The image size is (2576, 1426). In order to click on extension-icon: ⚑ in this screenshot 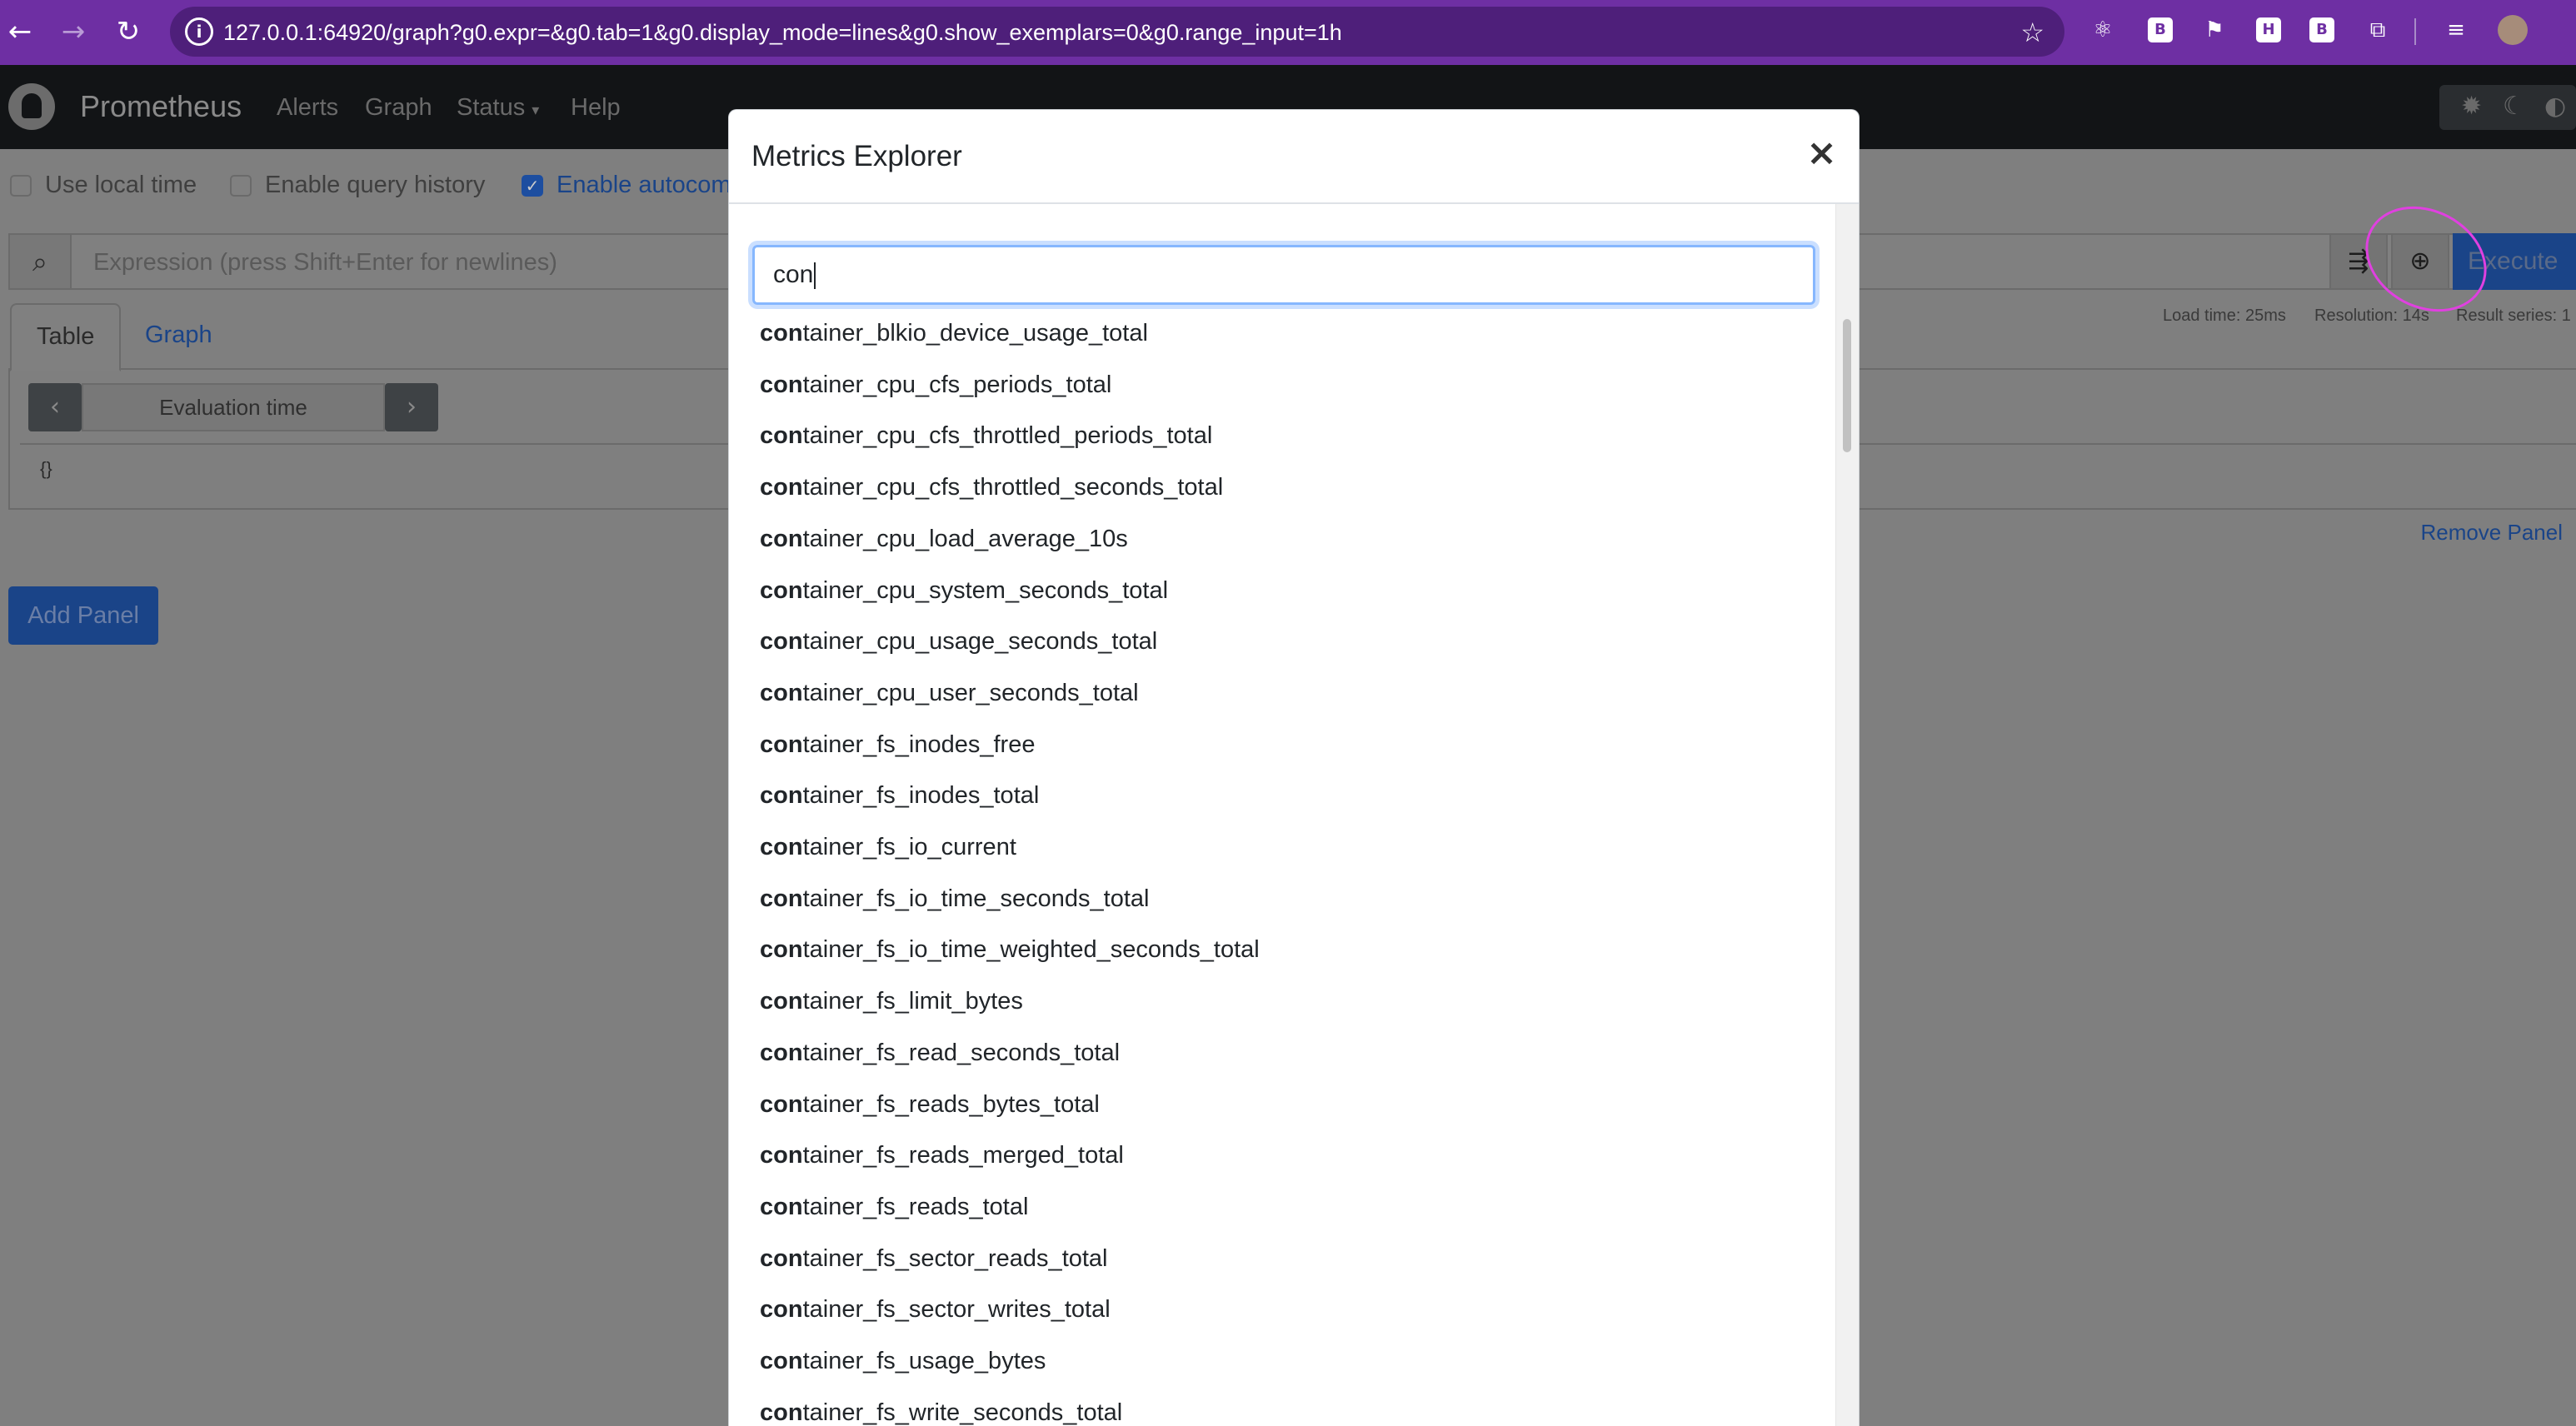, I will do `click(2214, 30)`.